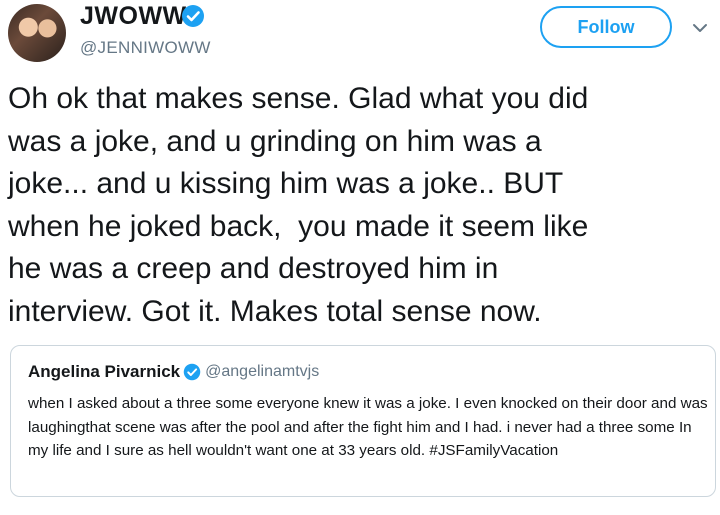 This screenshot has height=515, width=720. Describe the element at coordinates (104, 371) in the screenshot. I see `quoted-author-display-name: Angelina Pivarnick` at that location.